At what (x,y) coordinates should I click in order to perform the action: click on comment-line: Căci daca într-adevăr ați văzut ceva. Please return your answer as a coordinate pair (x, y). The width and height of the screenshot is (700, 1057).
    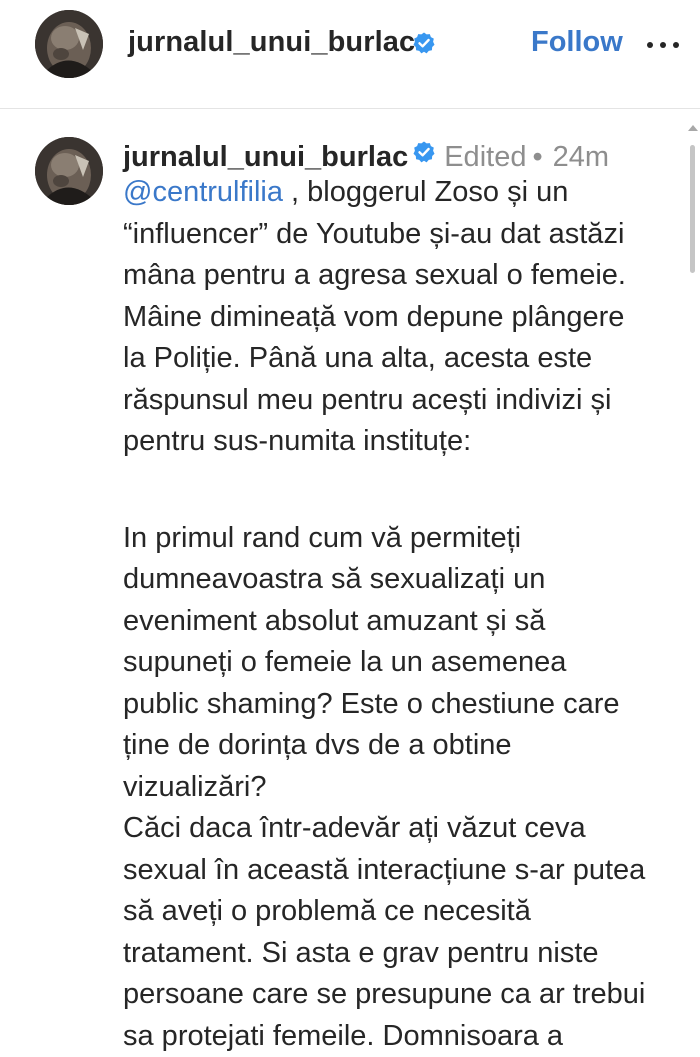
    Looking at the image, I should click on (400, 829).